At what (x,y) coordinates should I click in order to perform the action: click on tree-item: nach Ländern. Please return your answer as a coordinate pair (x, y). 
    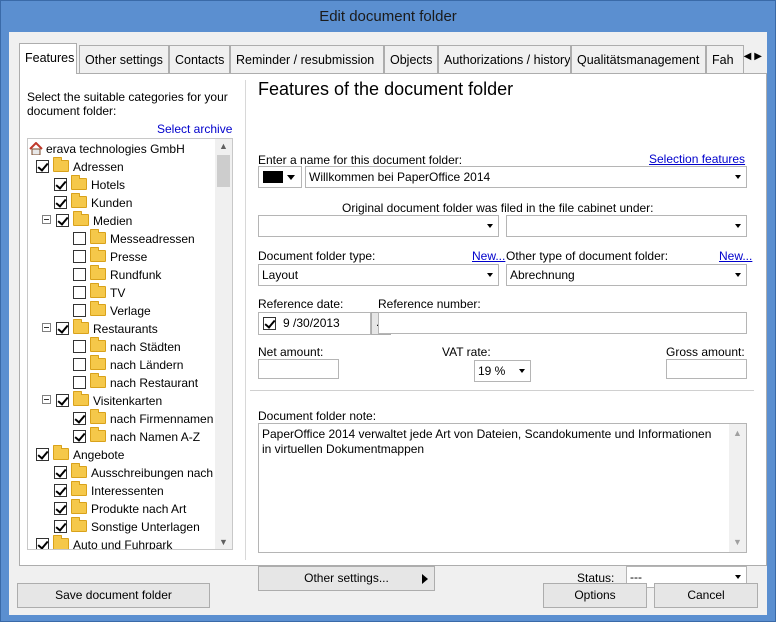
    Looking at the image, I should click on (128, 364).